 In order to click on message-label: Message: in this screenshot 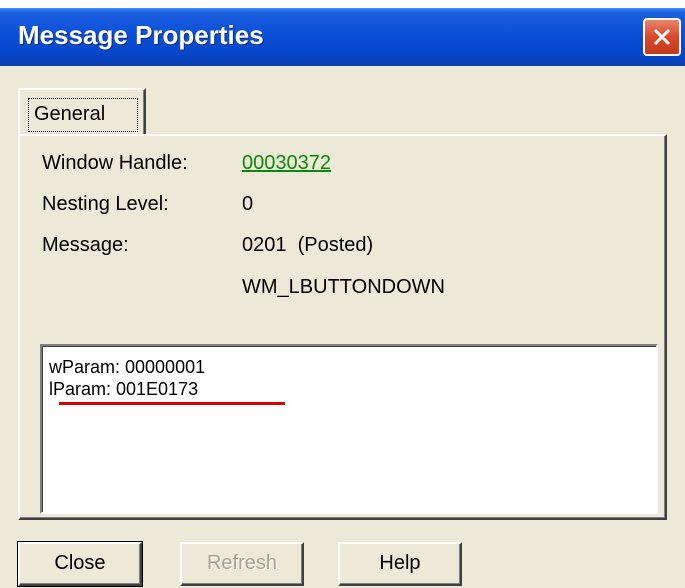, I will do `click(85, 245)`.